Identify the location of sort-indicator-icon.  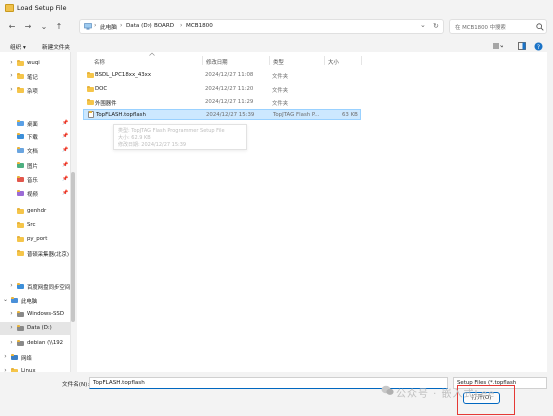
(152, 54).